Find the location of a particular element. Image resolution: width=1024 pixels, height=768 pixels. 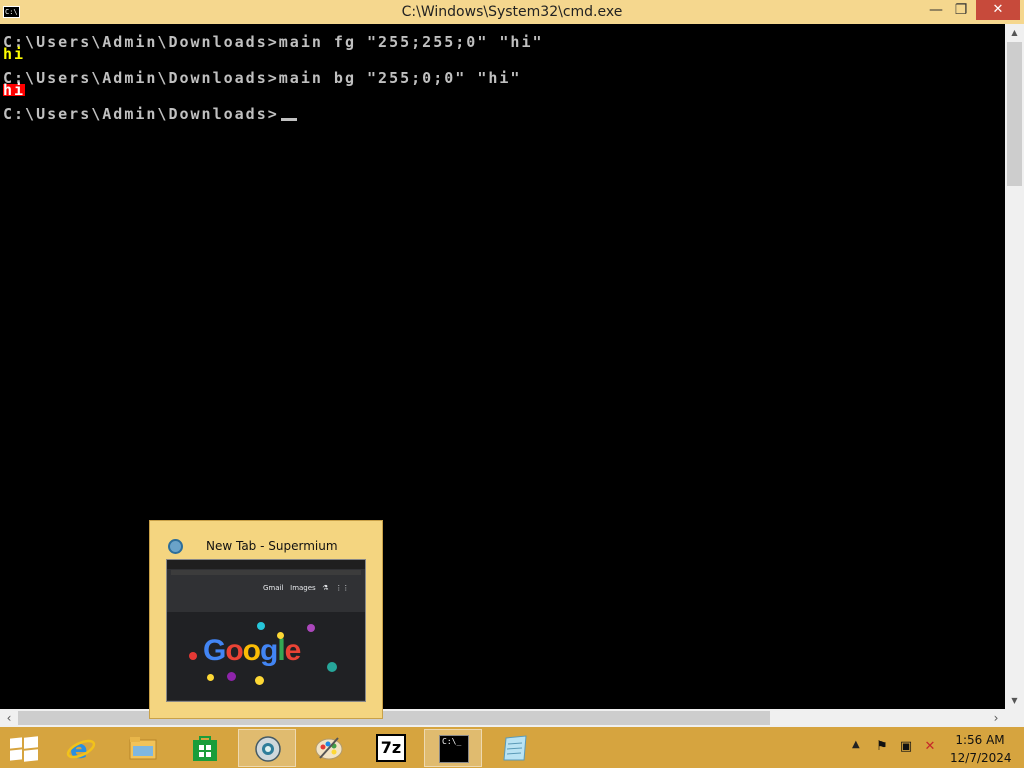

windows-logo-icon is located at coordinates (24, 749).